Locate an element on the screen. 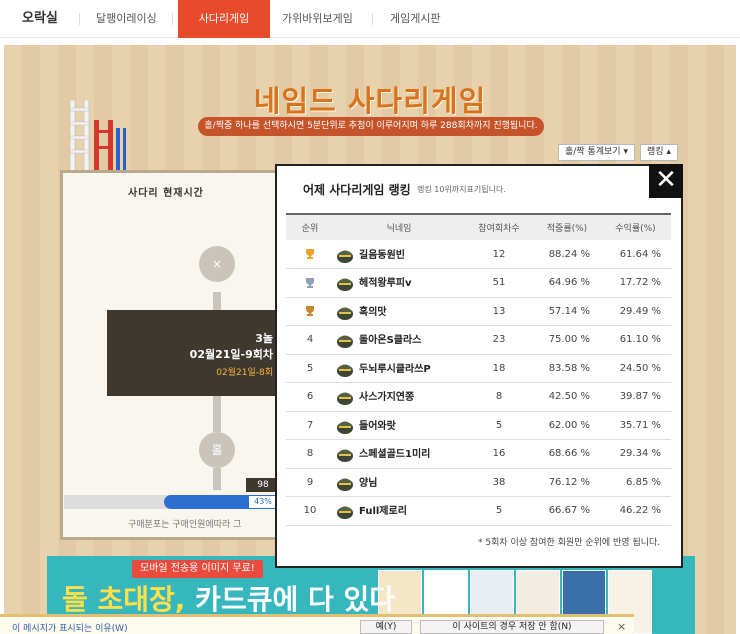  hit-rate-cell: 83.58 % is located at coordinates (567, 368).